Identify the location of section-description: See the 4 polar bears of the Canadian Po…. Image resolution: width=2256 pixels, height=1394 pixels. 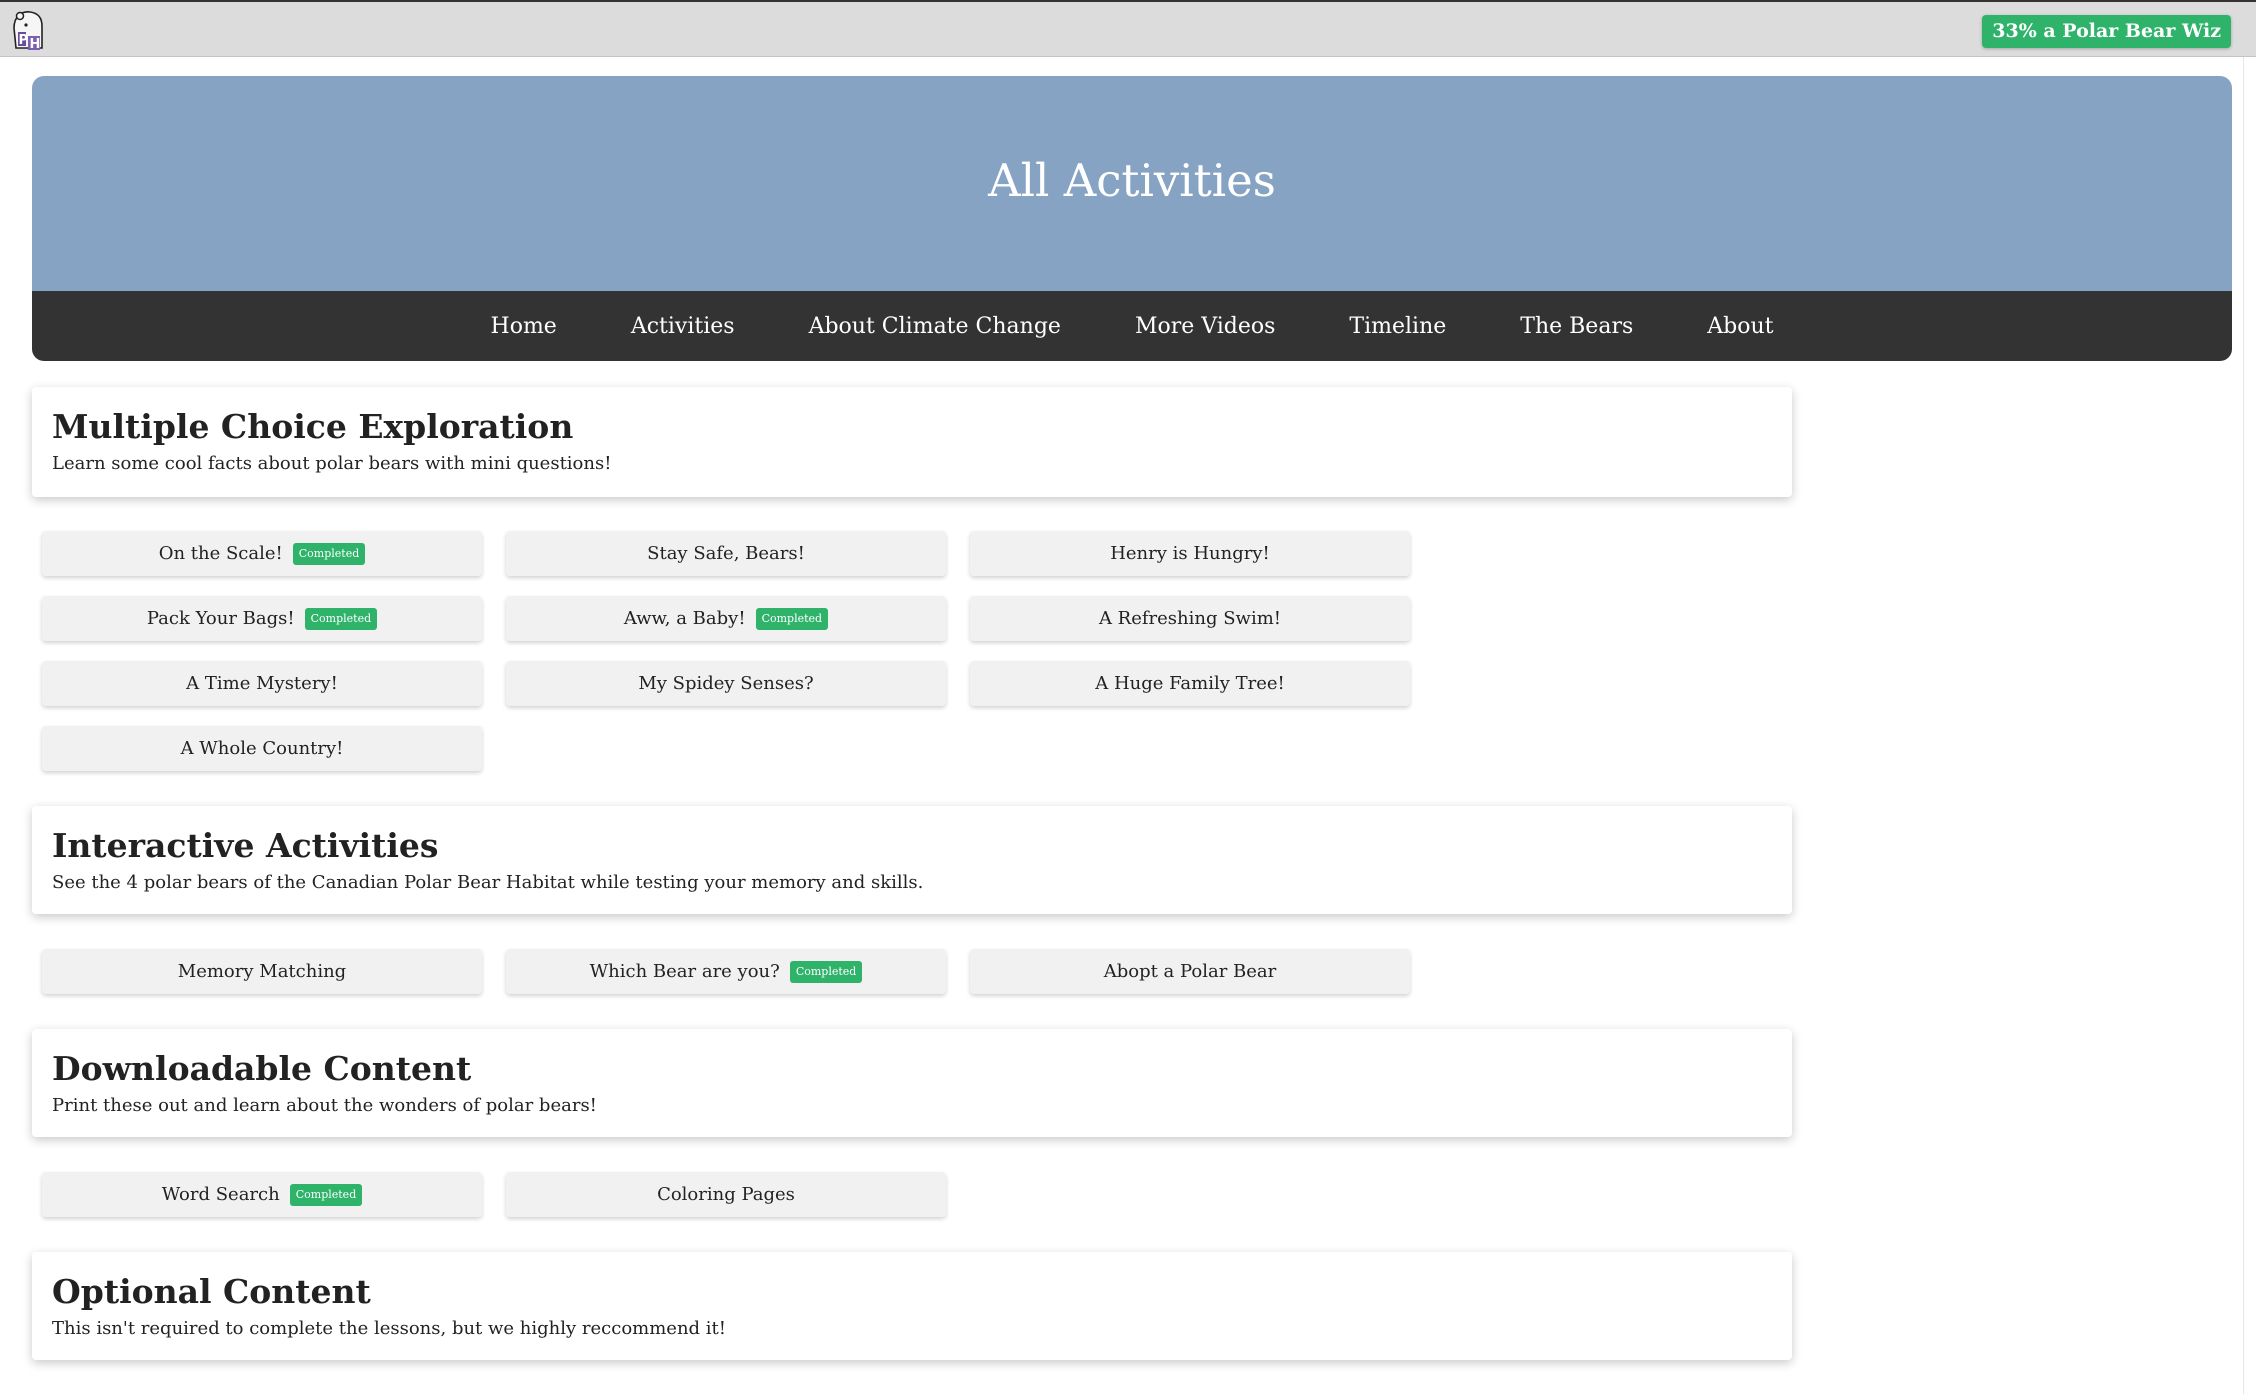
(488, 882).